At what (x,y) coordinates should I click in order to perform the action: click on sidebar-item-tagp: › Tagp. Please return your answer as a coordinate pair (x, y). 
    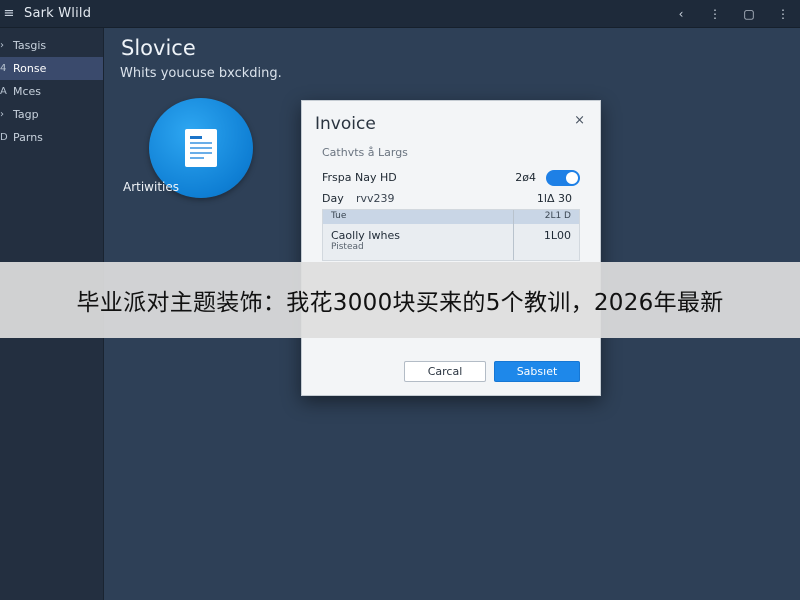
    Looking at the image, I should click on (51, 114).